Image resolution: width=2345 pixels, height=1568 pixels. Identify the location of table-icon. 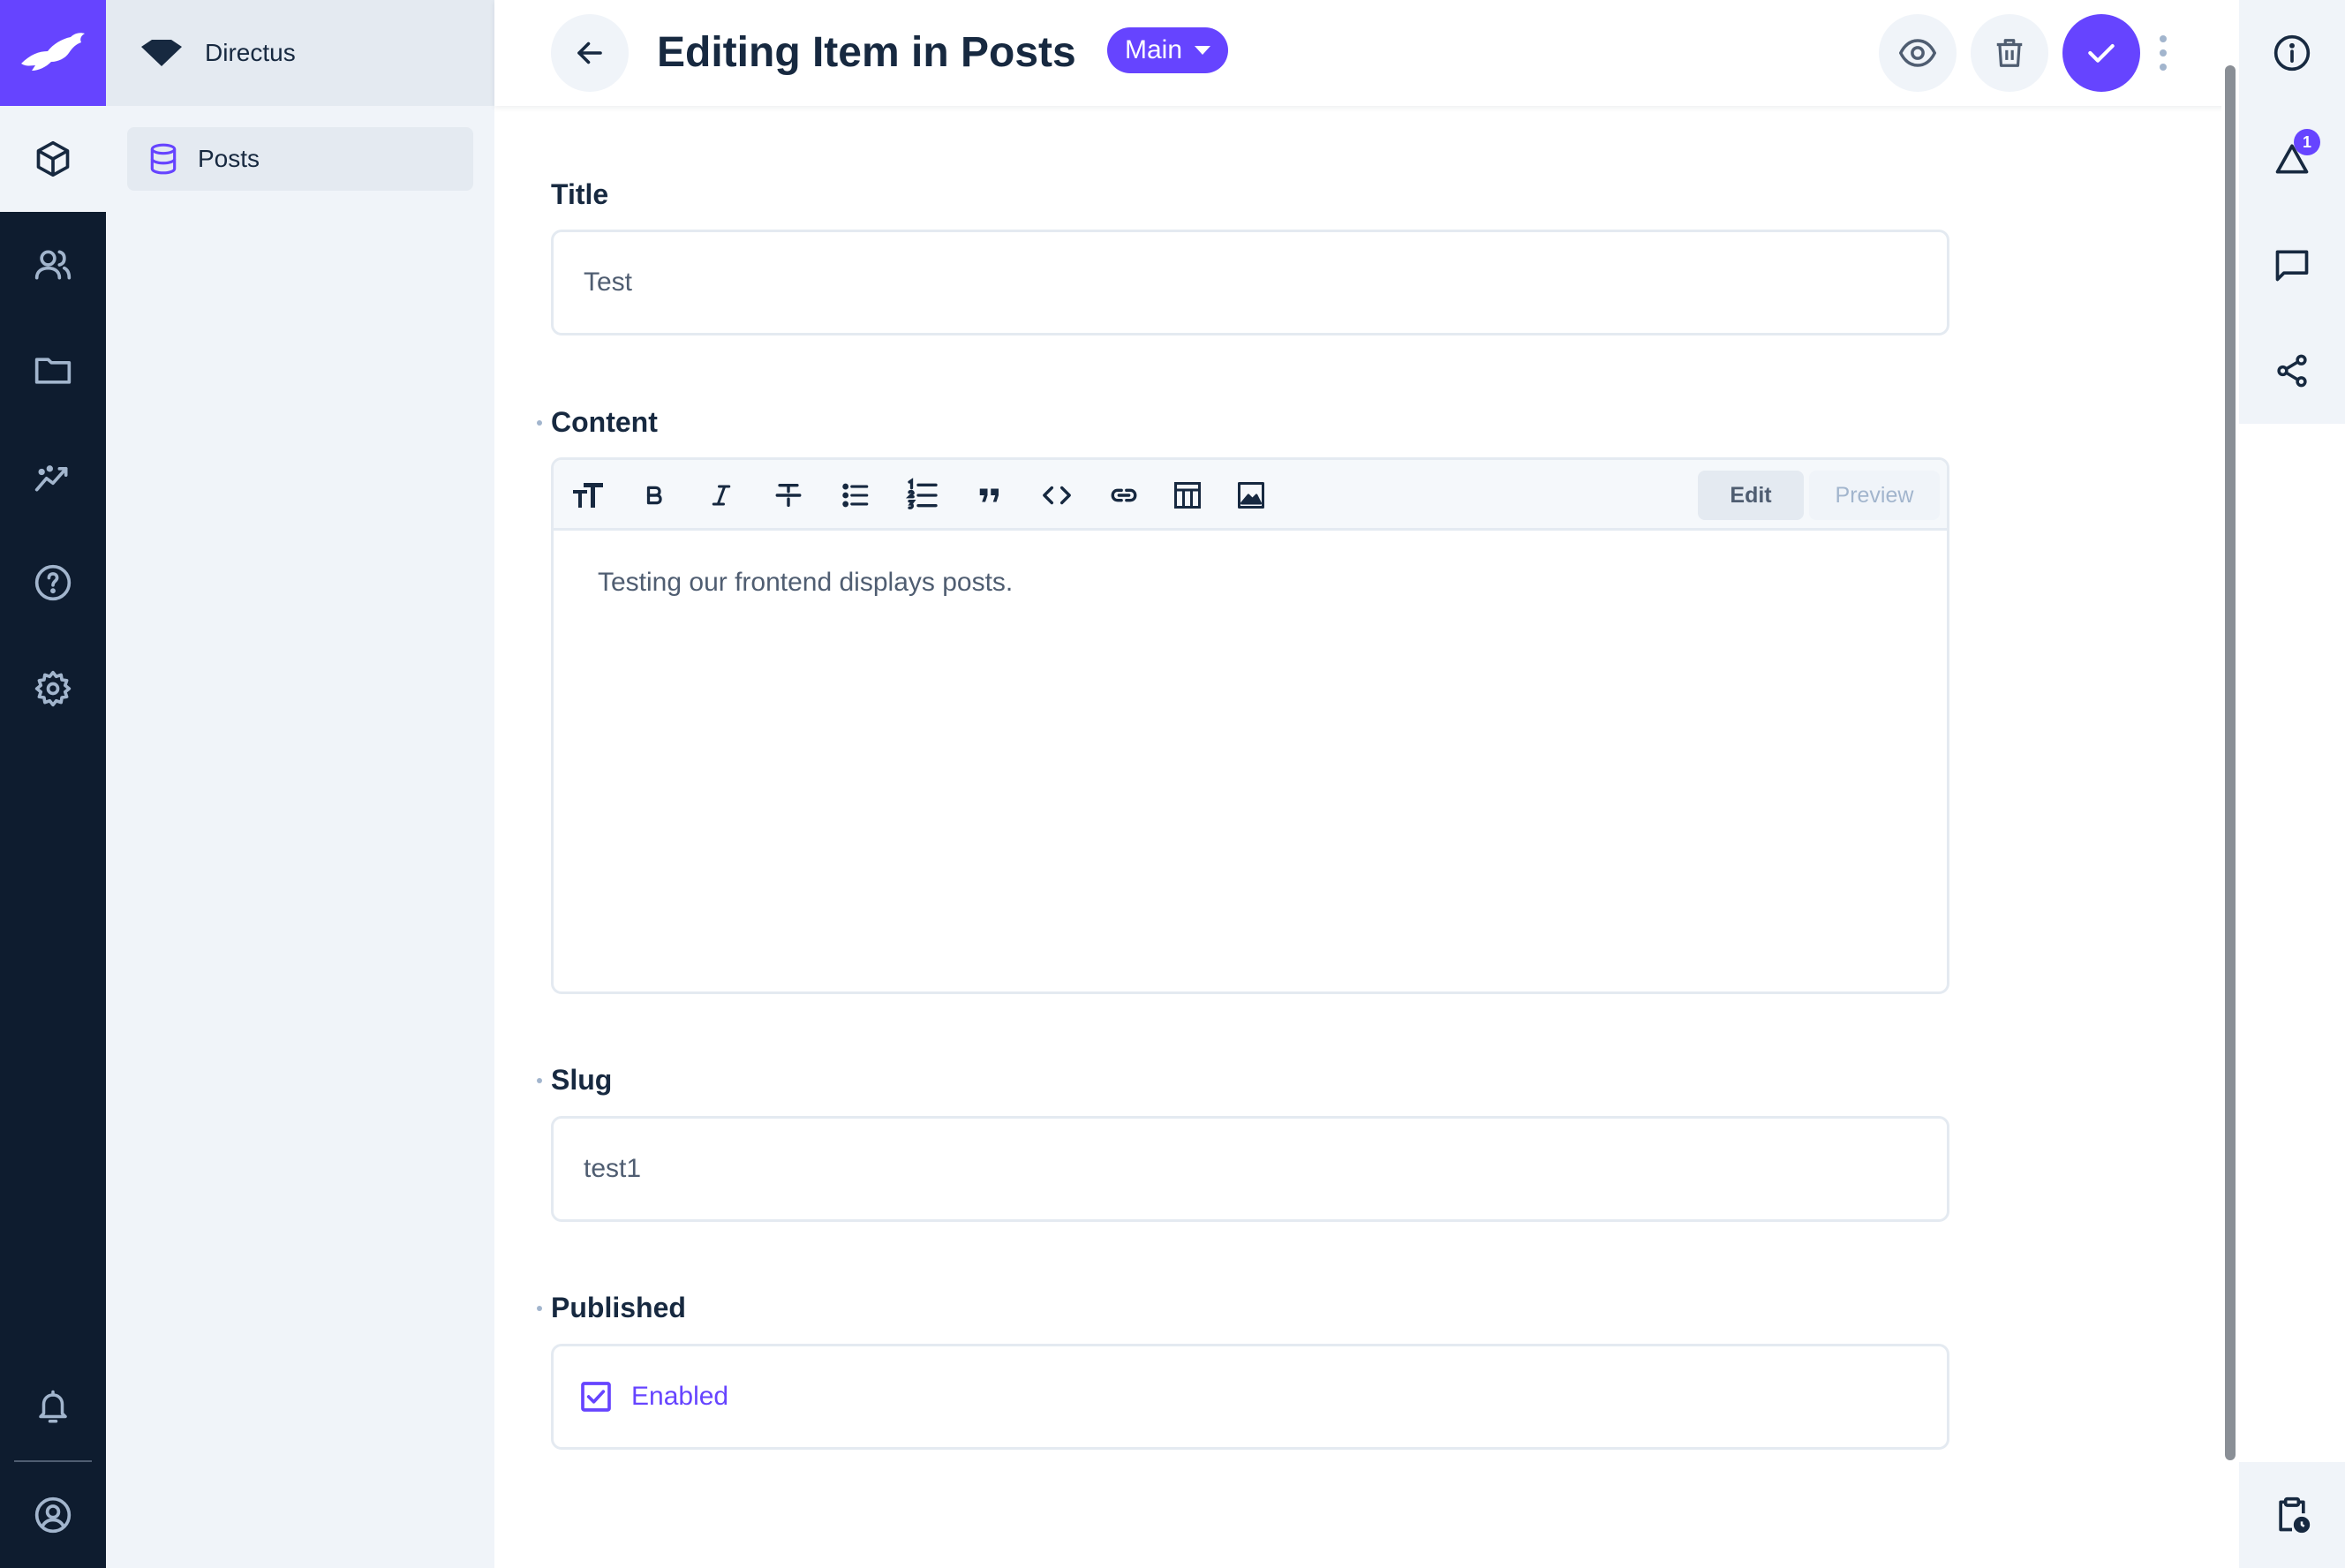
(1188, 495).